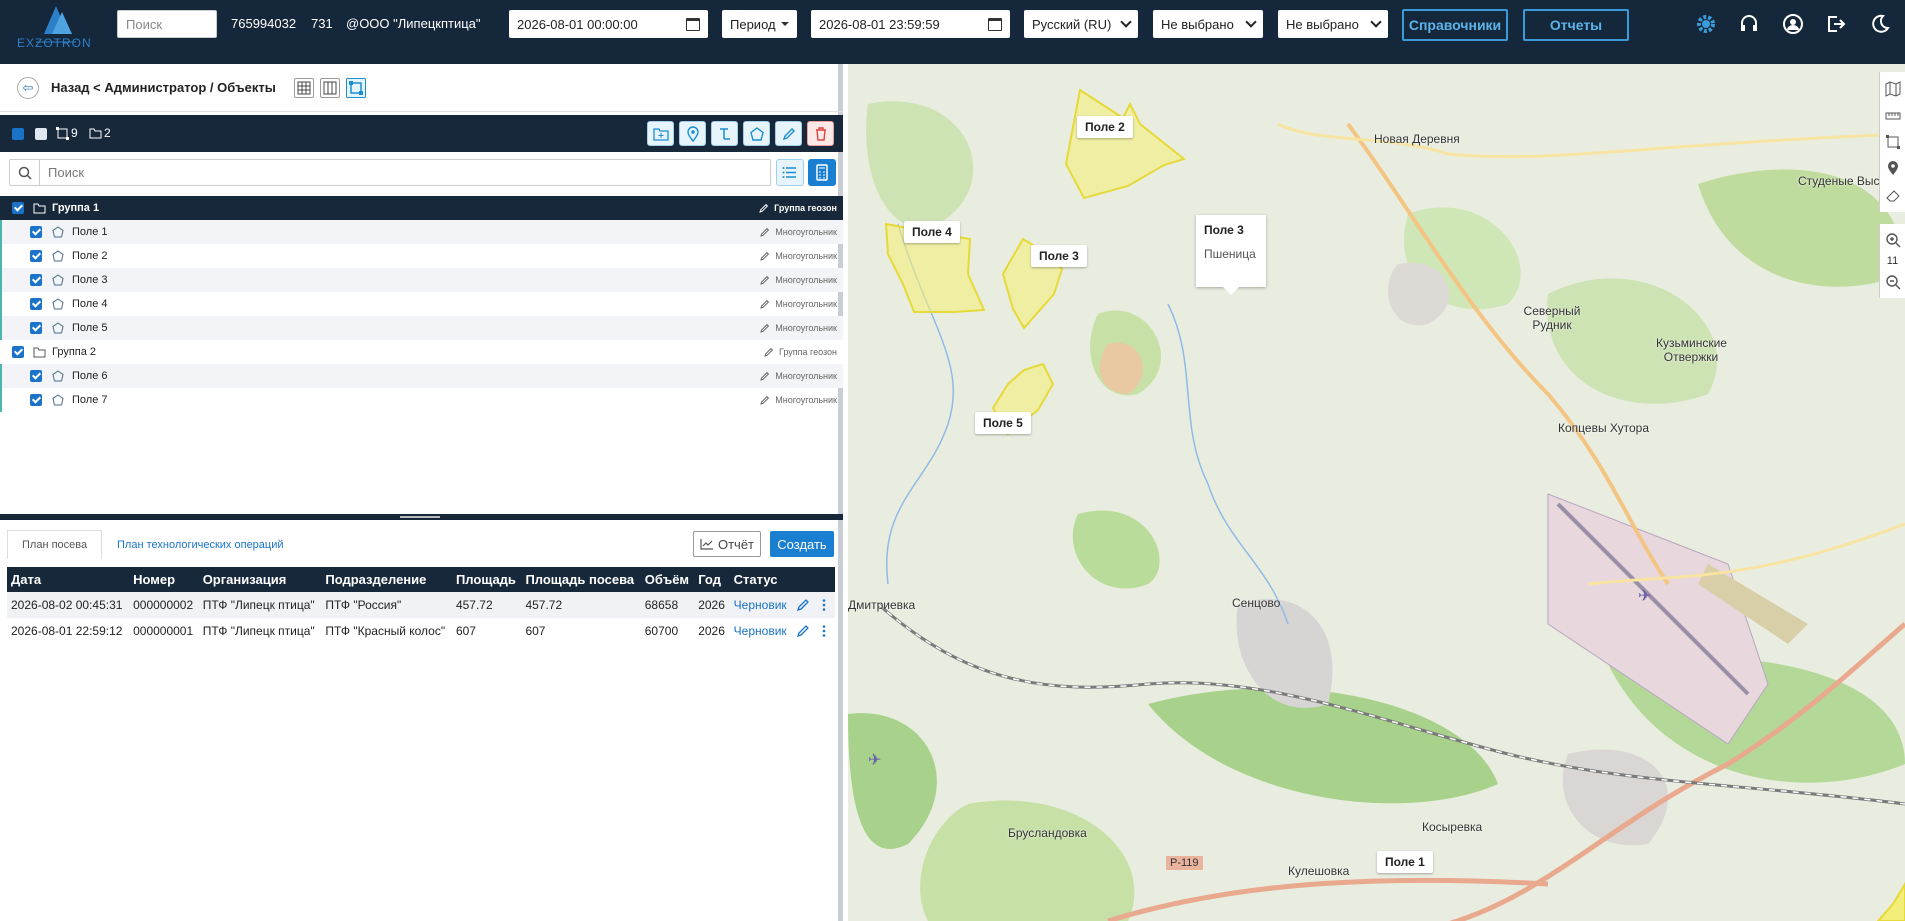  I want to click on tree-item-row: Поле 2 Многоугольник, so click(421, 256).